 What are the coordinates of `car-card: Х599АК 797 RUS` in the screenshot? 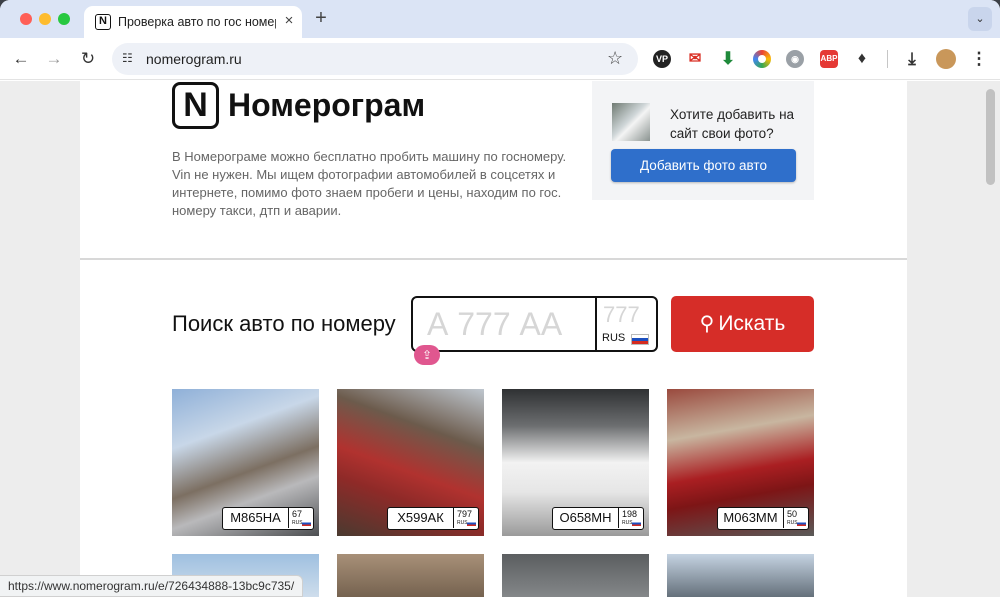 It's located at (410, 462).